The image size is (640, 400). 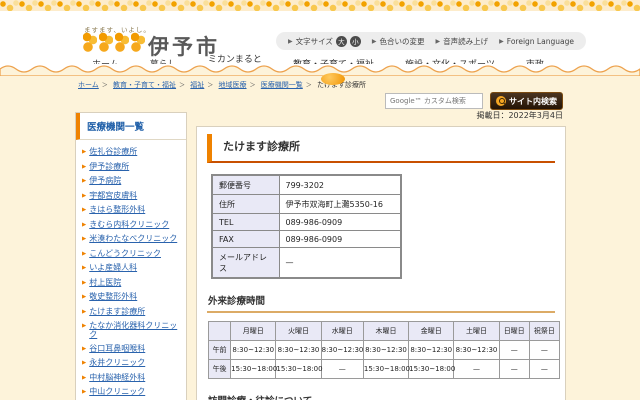 I want to click on breadcrumb-label: 地域医療, so click(x=233, y=85).